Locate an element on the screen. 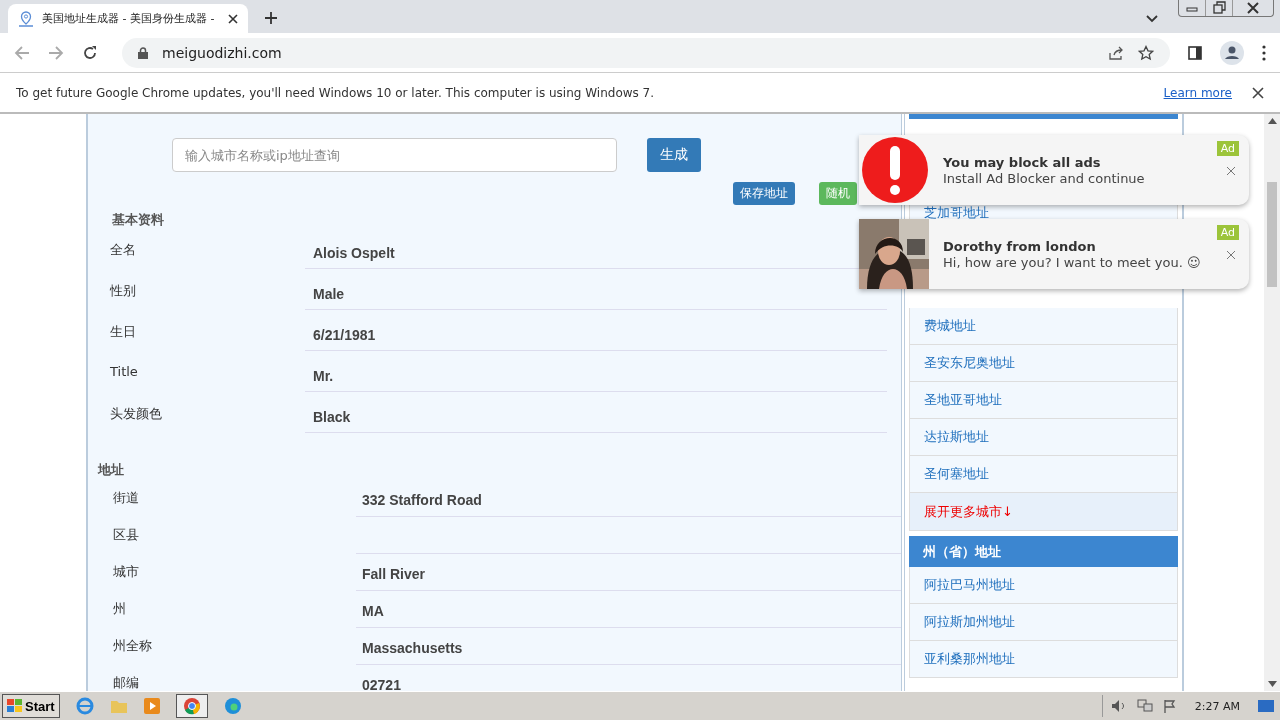 This screenshot has height=720, width=1280. field-value: Male is located at coordinates (329, 294).